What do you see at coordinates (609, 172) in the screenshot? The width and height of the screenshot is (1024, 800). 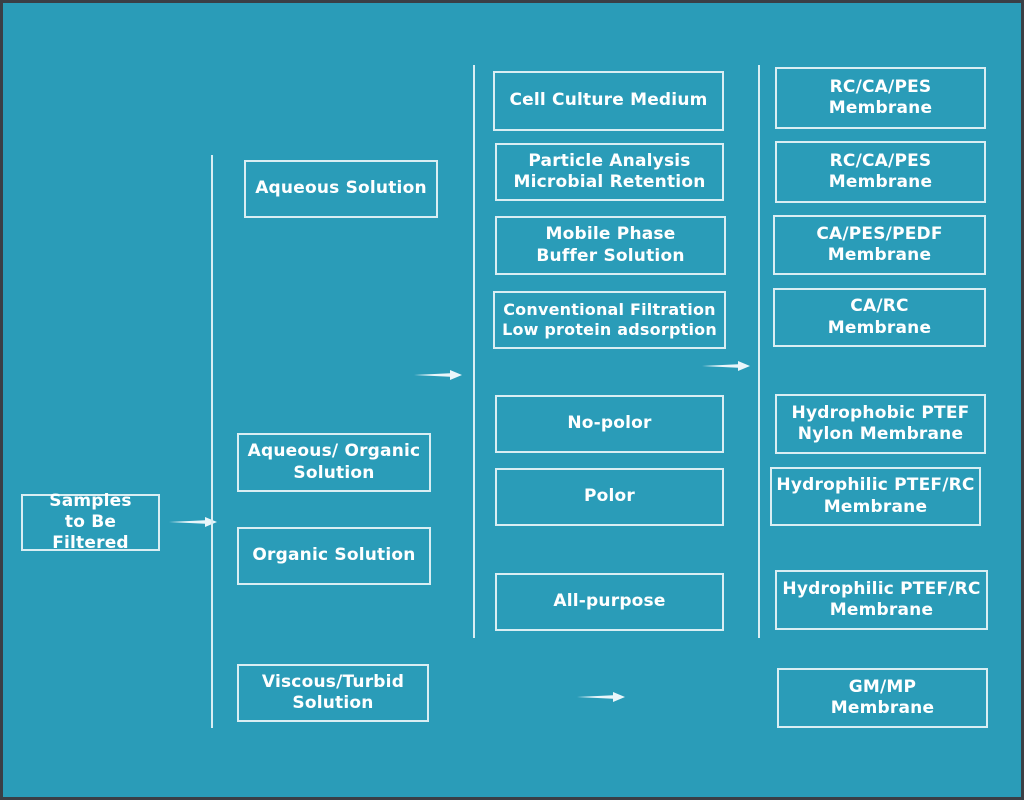 I see `node-particle-analysis: Particle Analysis Microbial Retention` at bounding box center [609, 172].